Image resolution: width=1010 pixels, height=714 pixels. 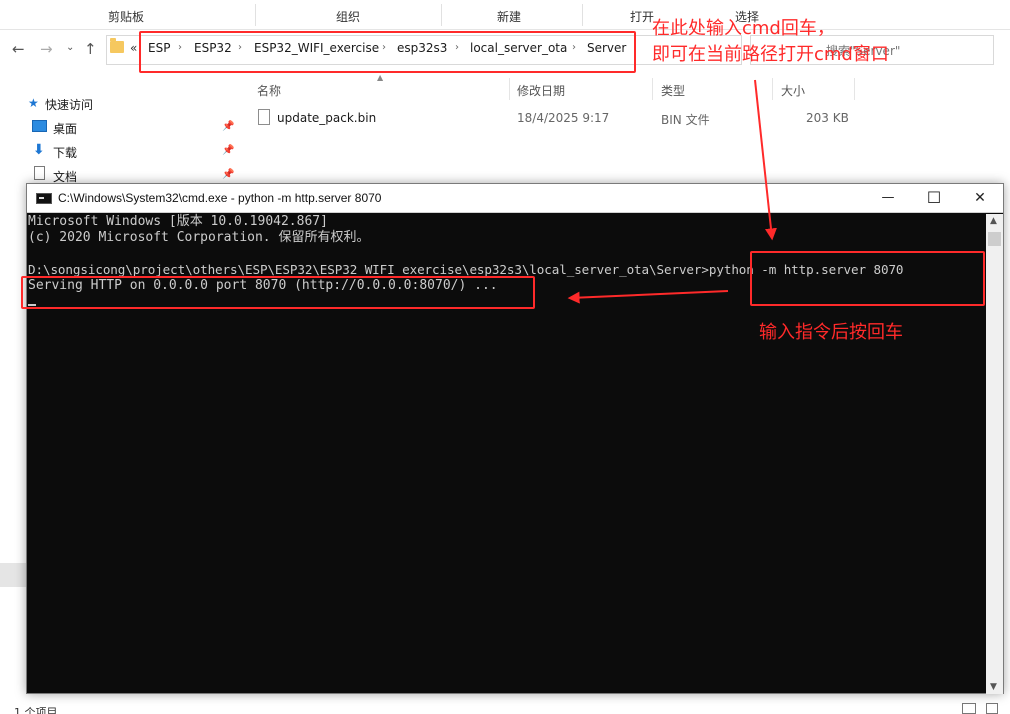 I want to click on arrow-to-command, so click(x=765, y=160).